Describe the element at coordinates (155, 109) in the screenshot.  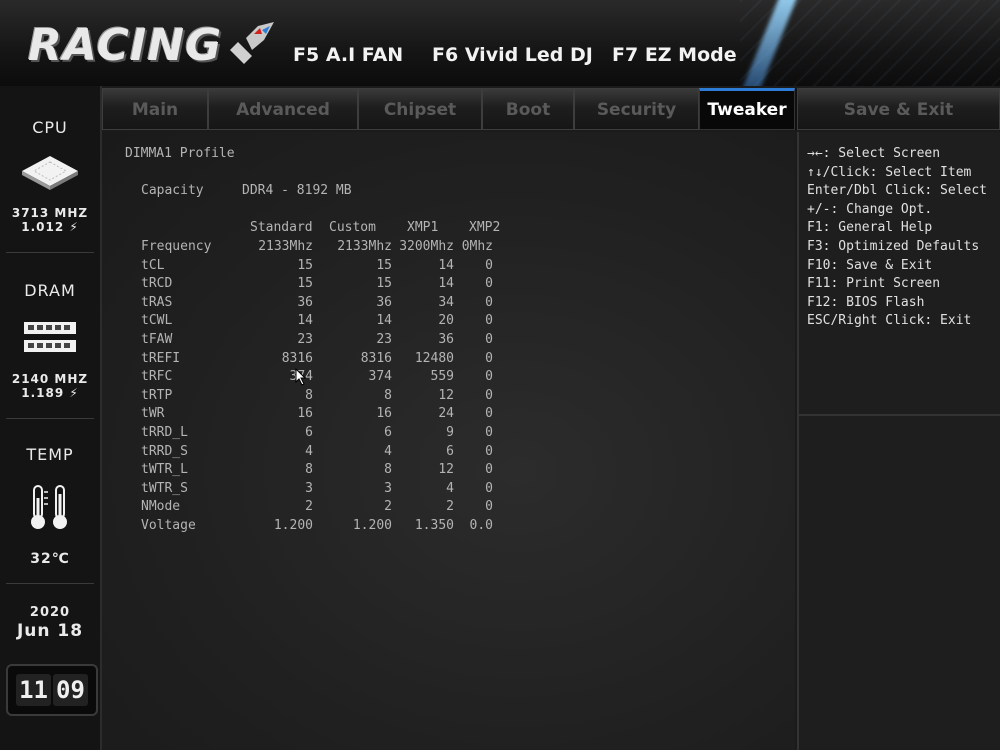
I see `tab-main: Main` at that location.